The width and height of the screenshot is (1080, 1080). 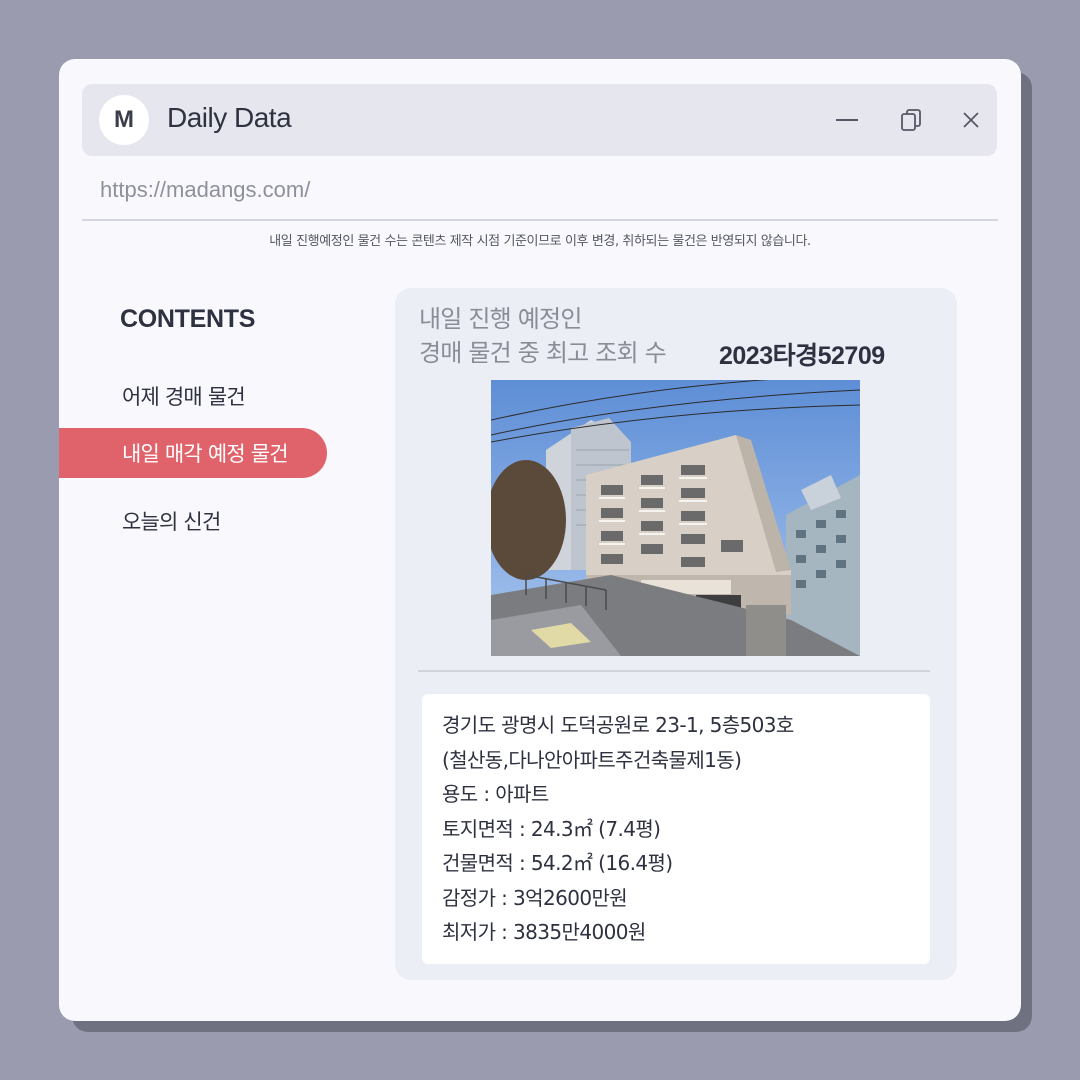 I want to click on app-title: Daily Data, so click(x=229, y=117).